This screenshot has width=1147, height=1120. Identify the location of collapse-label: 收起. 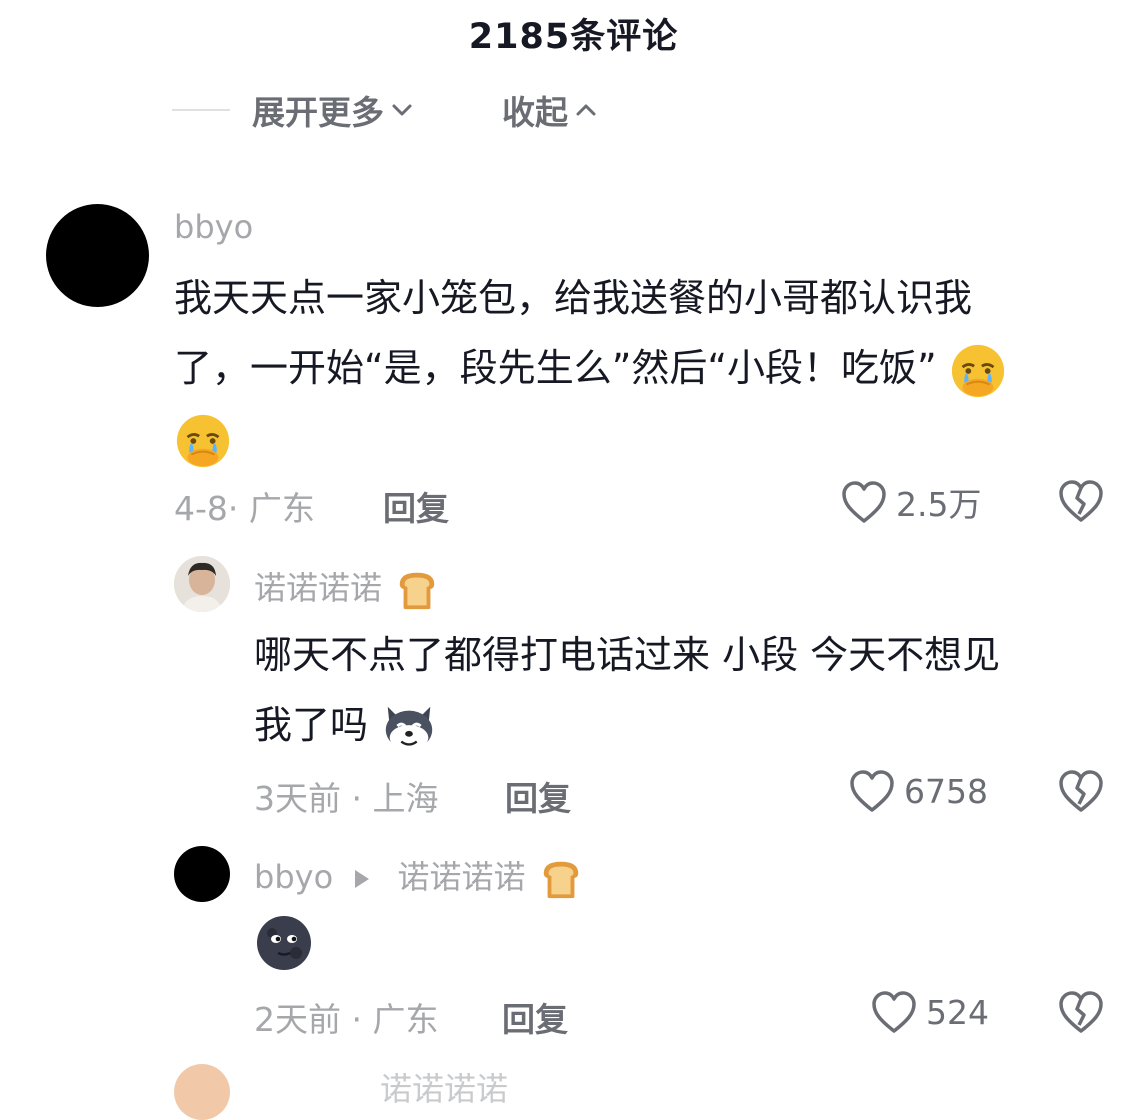
(535, 112).